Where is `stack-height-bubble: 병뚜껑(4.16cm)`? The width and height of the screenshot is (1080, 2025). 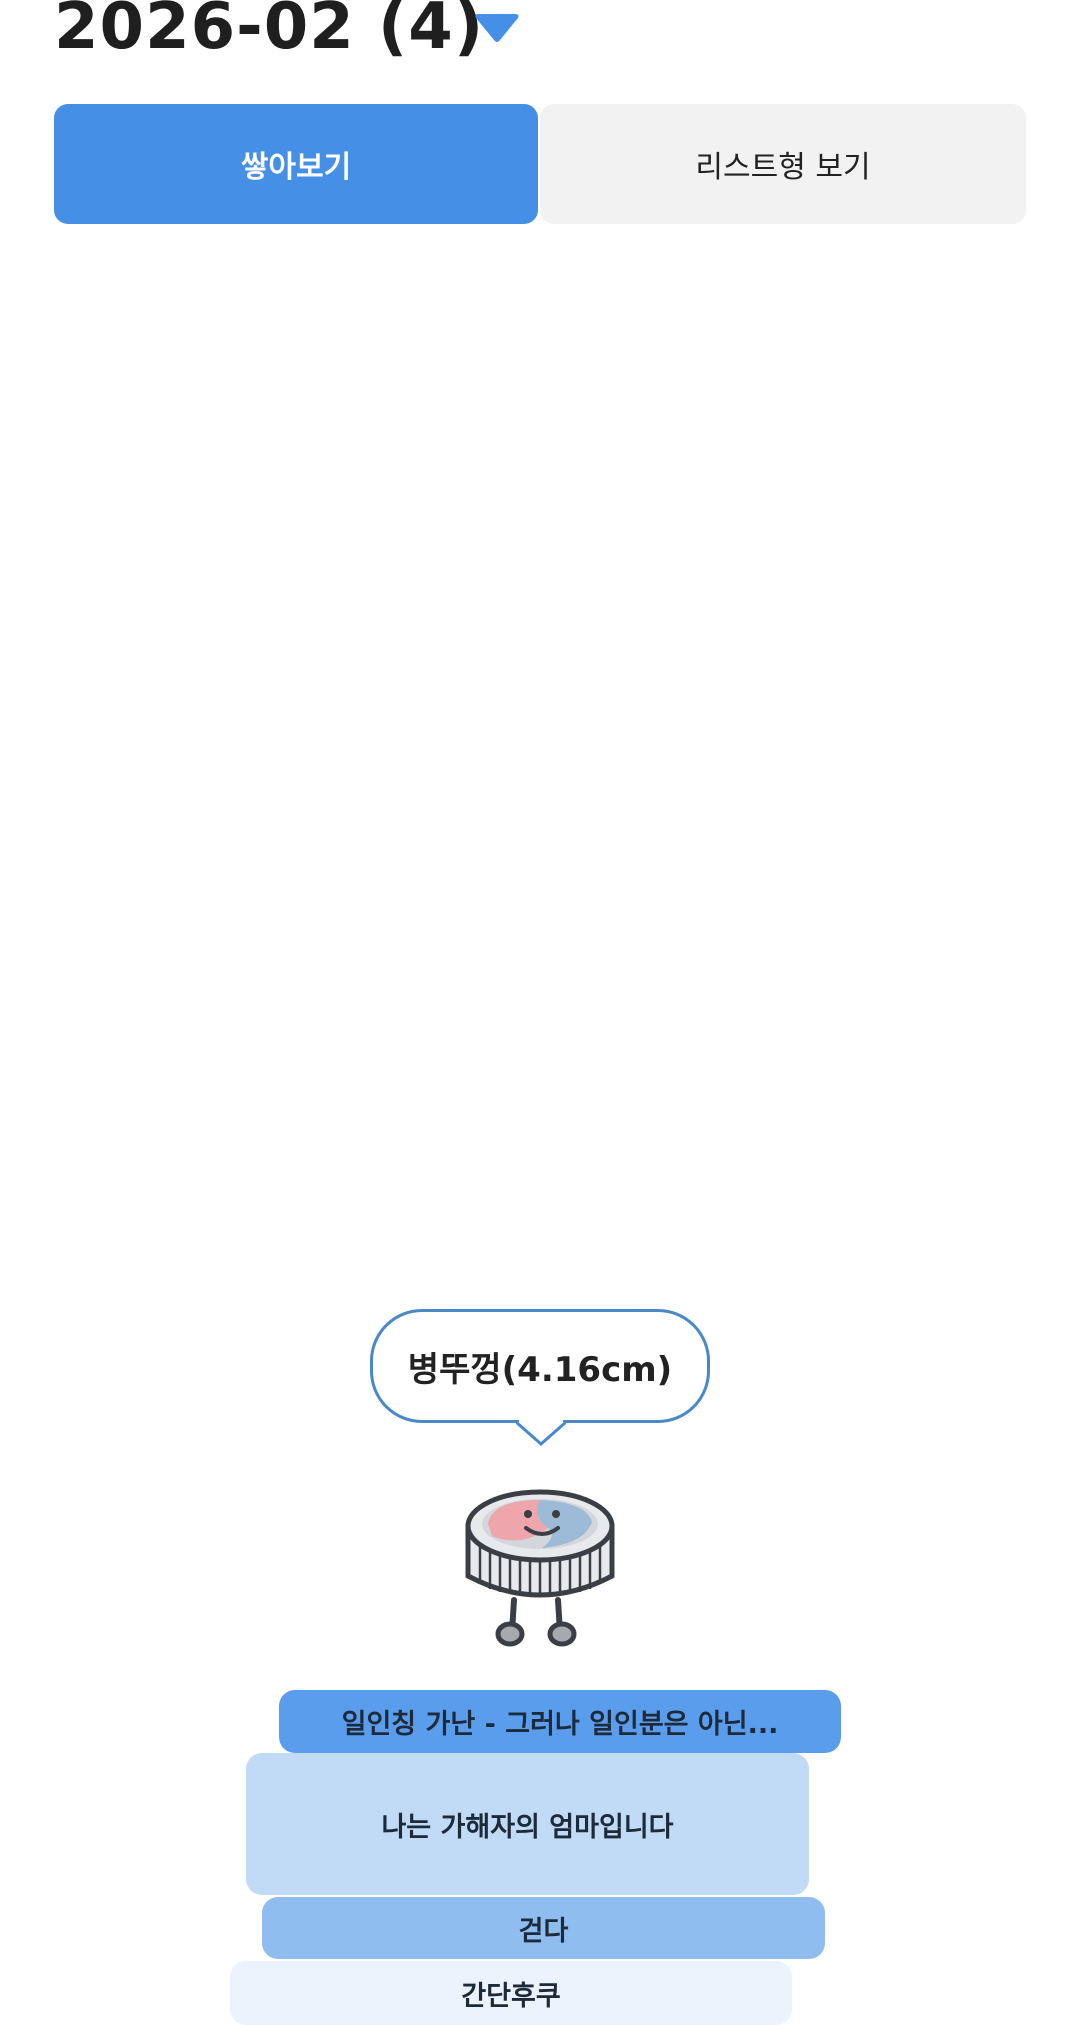
stack-height-bubble: 병뚜껑(4.16cm) is located at coordinates (540, 1366).